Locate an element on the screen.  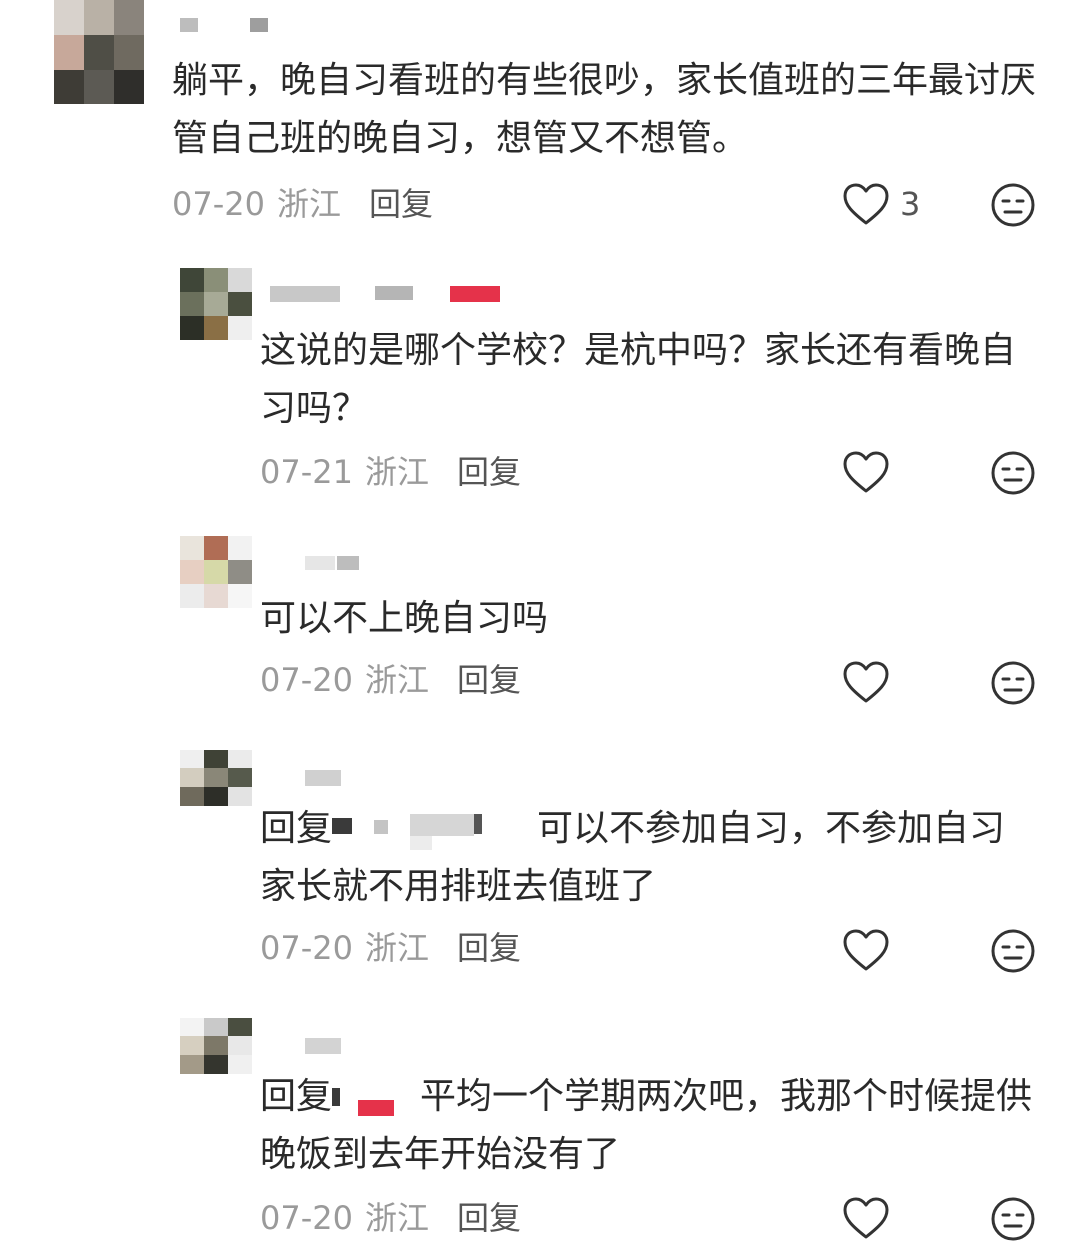
comment-text: 这说的是哪个学校？是杭中吗？家长还有看晚自习吗？ is located at coordinates (638, 379).